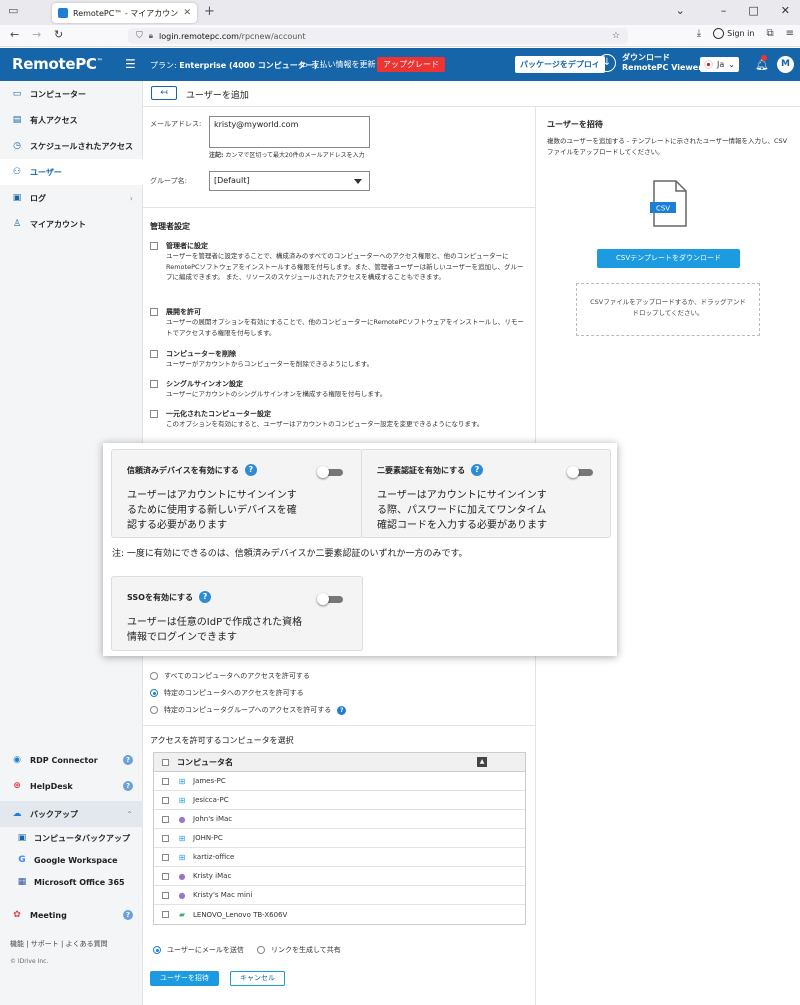  What do you see at coordinates (785, 64) in the screenshot?
I see `user-avatar: M` at bounding box center [785, 64].